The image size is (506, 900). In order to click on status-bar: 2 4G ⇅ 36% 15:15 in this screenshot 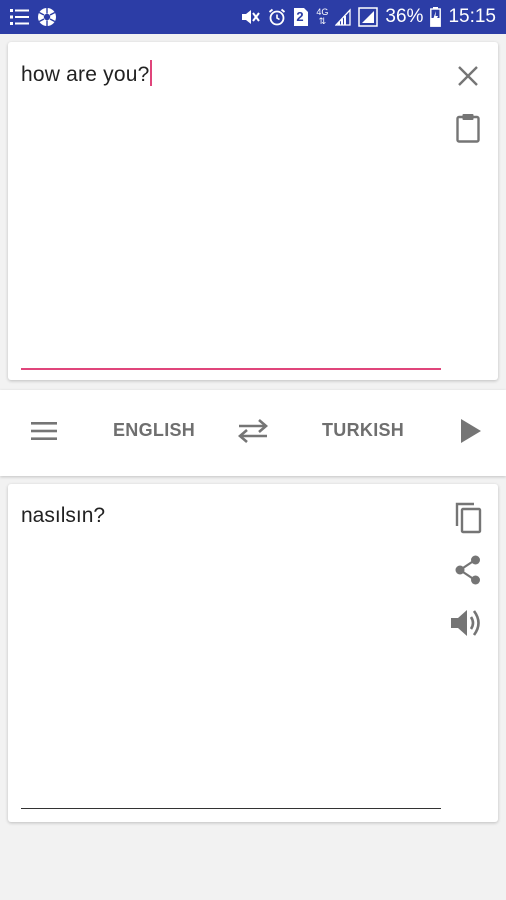, I will do `click(253, 17)`.